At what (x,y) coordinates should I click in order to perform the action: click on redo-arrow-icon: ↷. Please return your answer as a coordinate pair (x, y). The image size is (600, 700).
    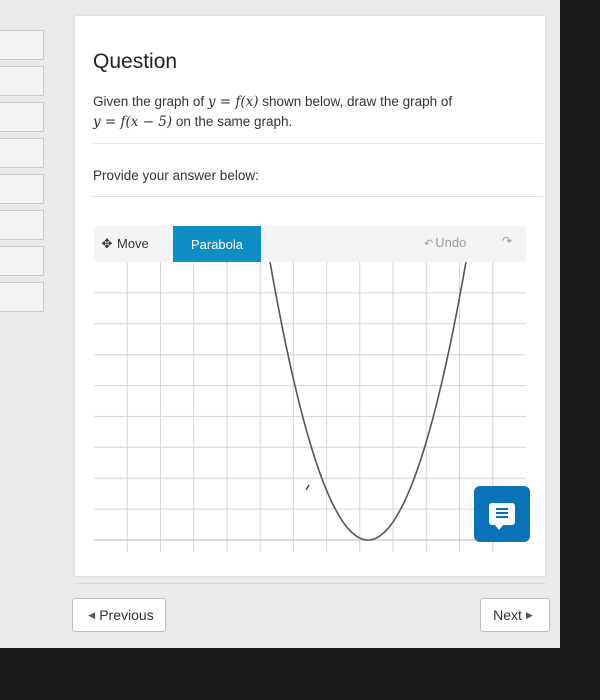
    Looking at the image, I should click on (507, 241).